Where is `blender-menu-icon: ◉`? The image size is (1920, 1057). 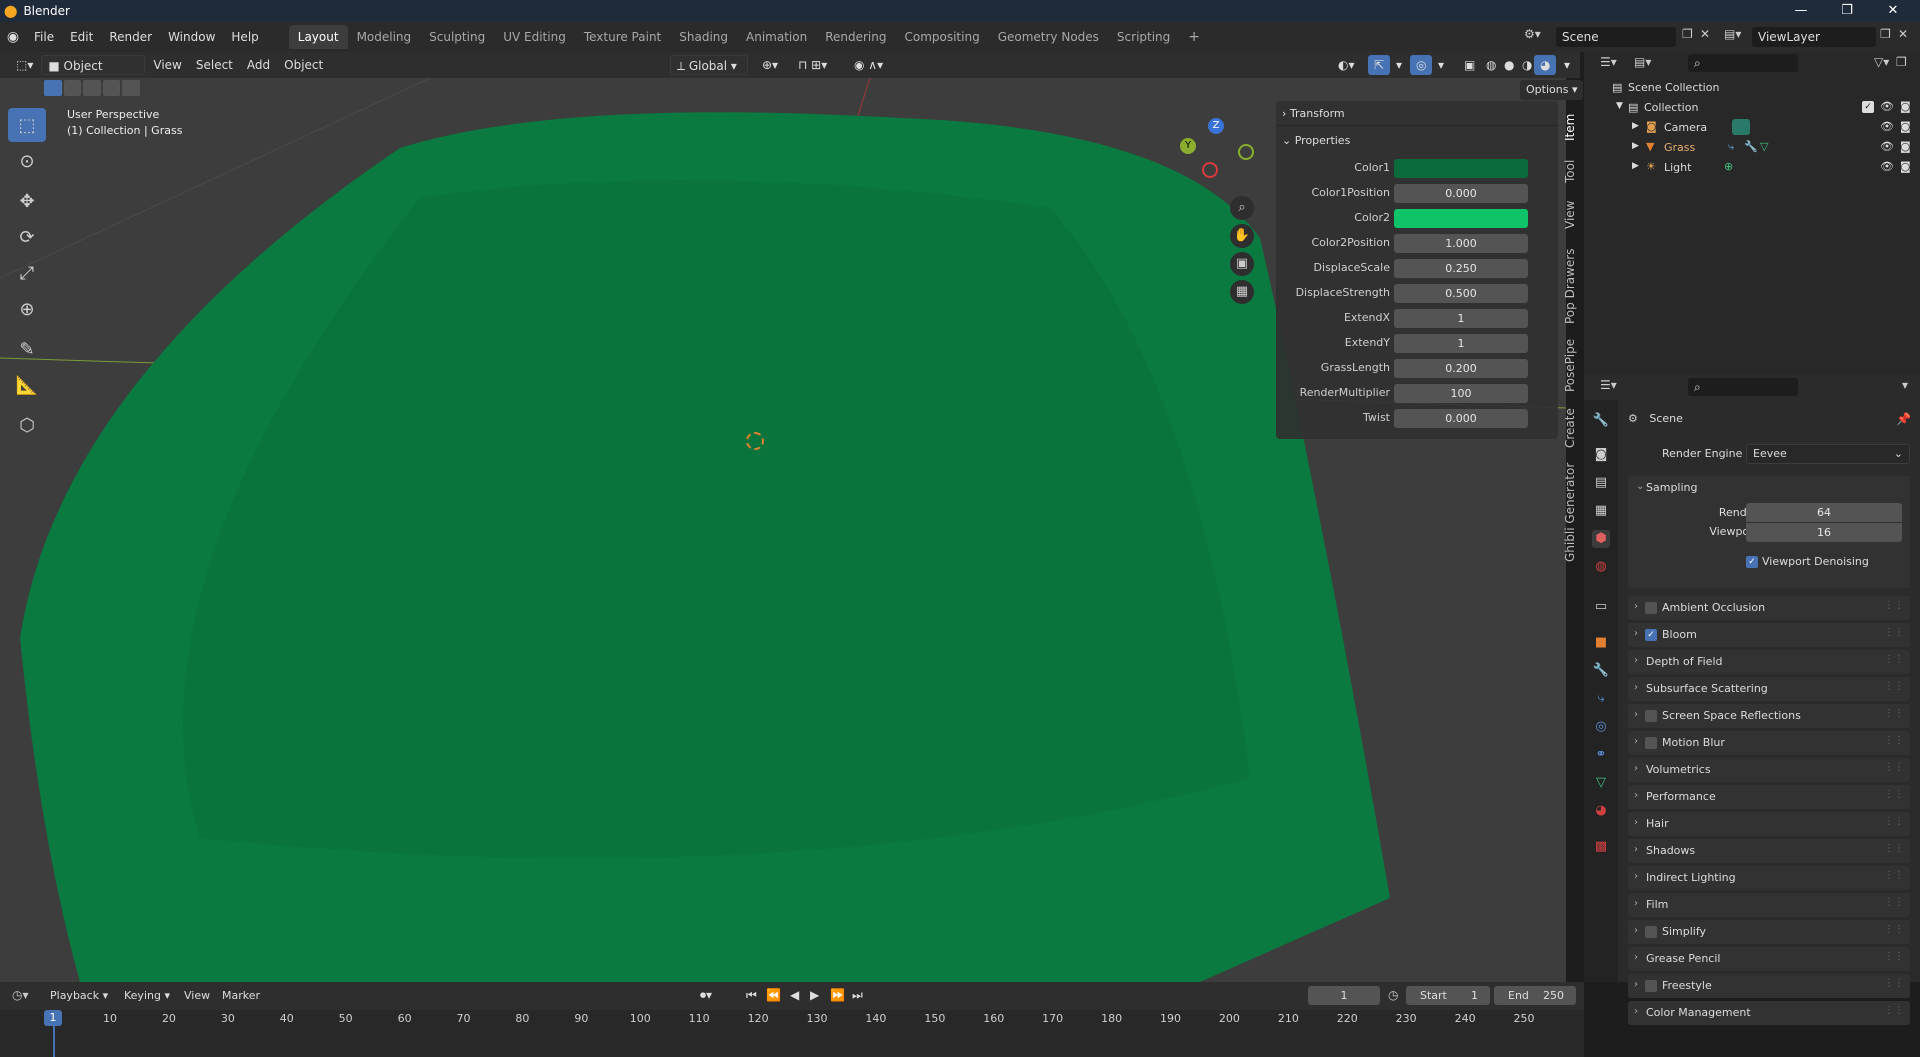
blender-menu-icon: ◉ is located at coordinates (13, 37).